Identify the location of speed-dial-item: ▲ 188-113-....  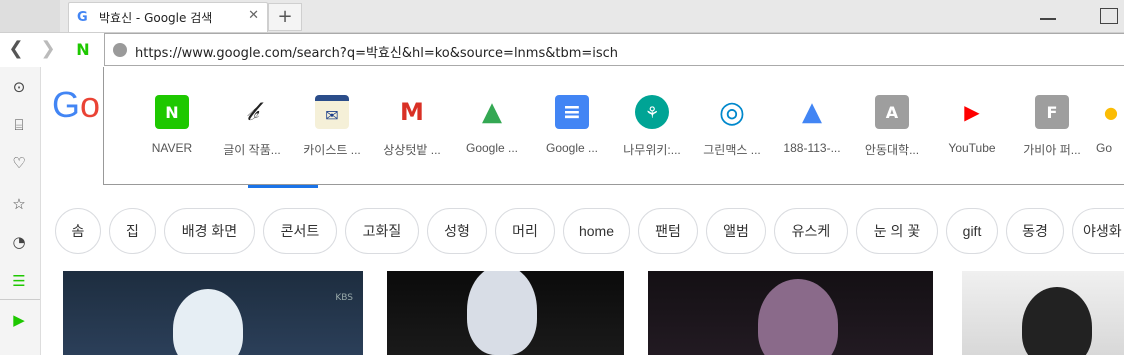
(812, 125).